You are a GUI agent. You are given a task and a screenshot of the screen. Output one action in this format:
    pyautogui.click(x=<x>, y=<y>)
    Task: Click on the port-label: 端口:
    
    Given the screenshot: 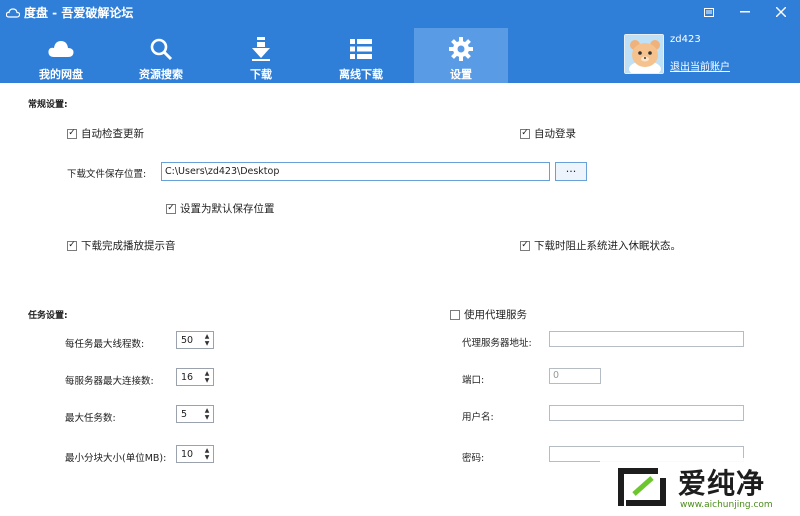 What is the action you would take?
    pyautogui.click(x=473, y=380)
    